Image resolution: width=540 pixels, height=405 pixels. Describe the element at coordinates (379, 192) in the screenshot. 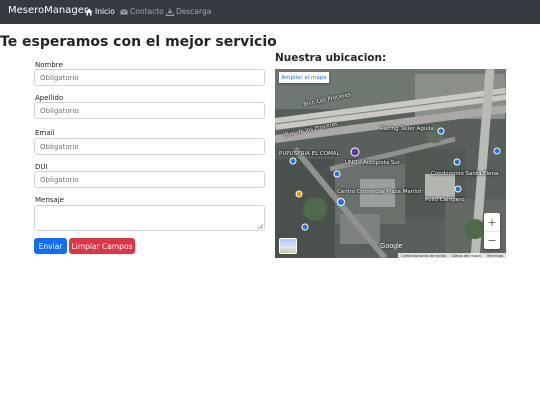

I see `map-place-label: Centro Comercial Plaza Merliot` at that location.